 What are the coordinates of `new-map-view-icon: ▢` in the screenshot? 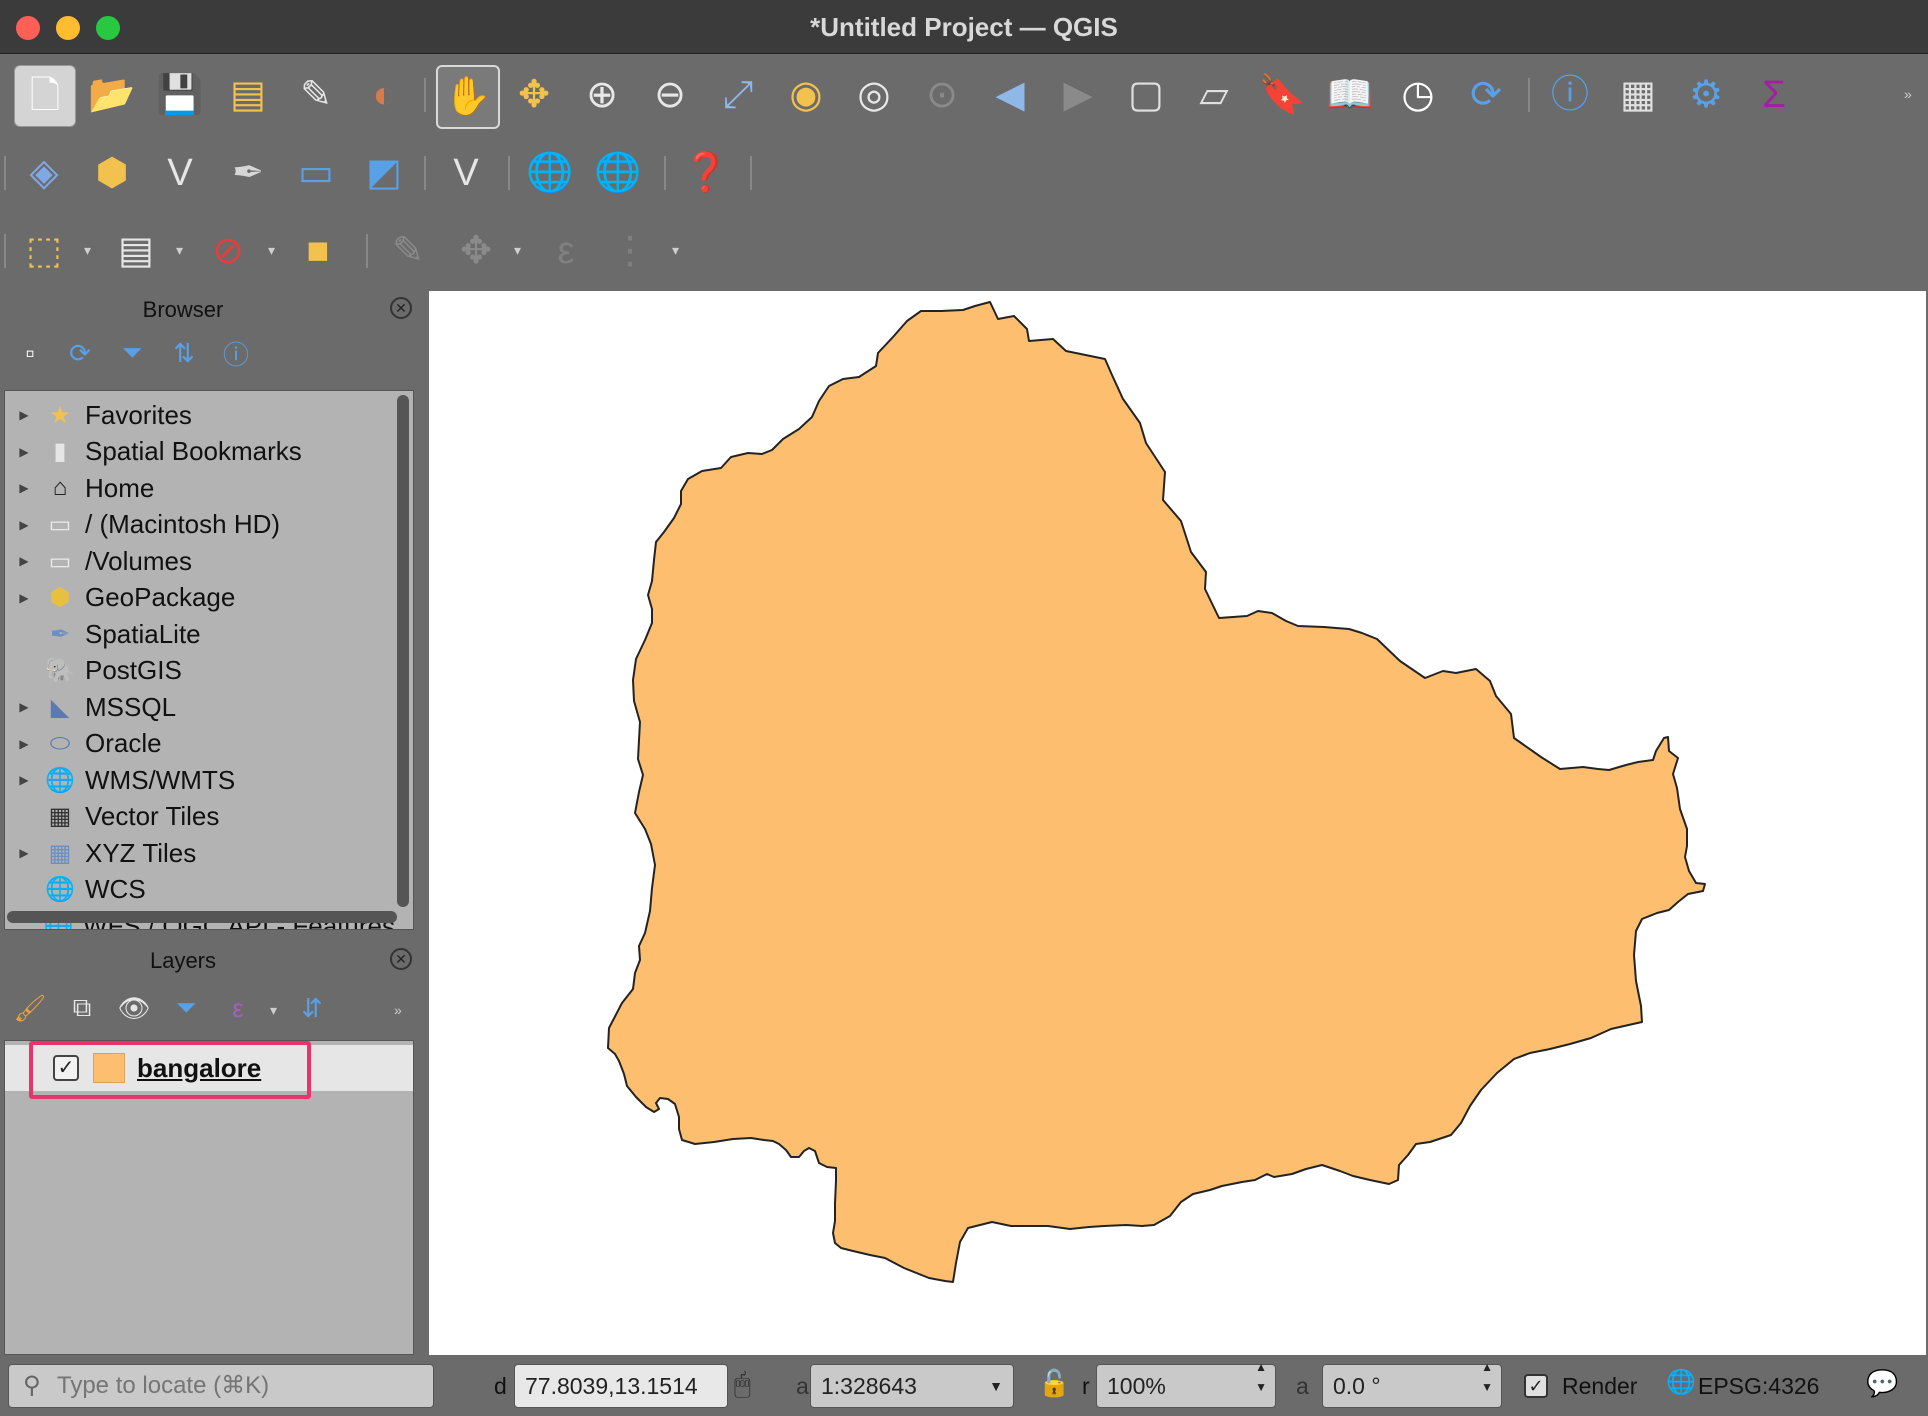 It's located at (1146, 95).